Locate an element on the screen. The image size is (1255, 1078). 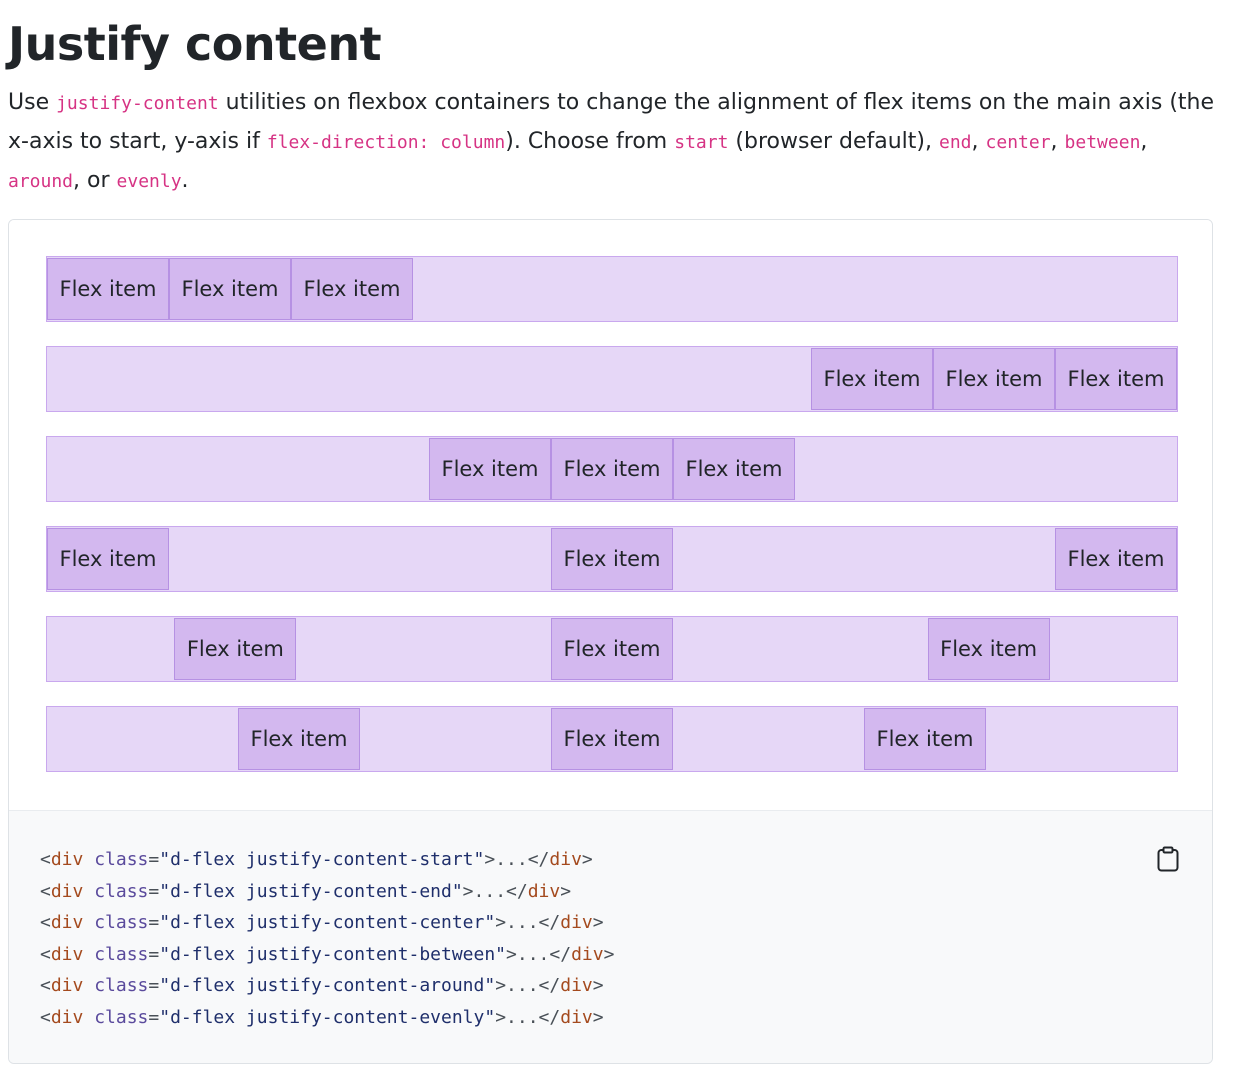
inline-code: start is located at coordinates (701, 142).